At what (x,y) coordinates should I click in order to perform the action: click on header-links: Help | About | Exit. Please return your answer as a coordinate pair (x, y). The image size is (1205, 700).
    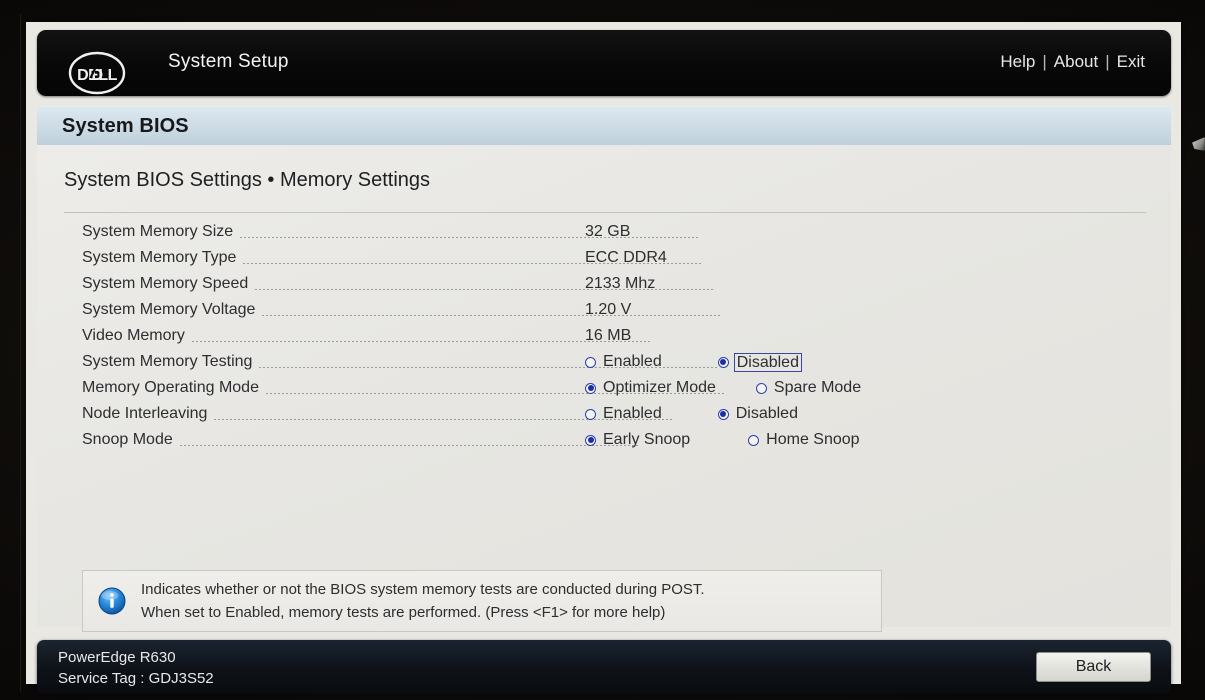
    Looking at the image, I should click on (1072, 62).